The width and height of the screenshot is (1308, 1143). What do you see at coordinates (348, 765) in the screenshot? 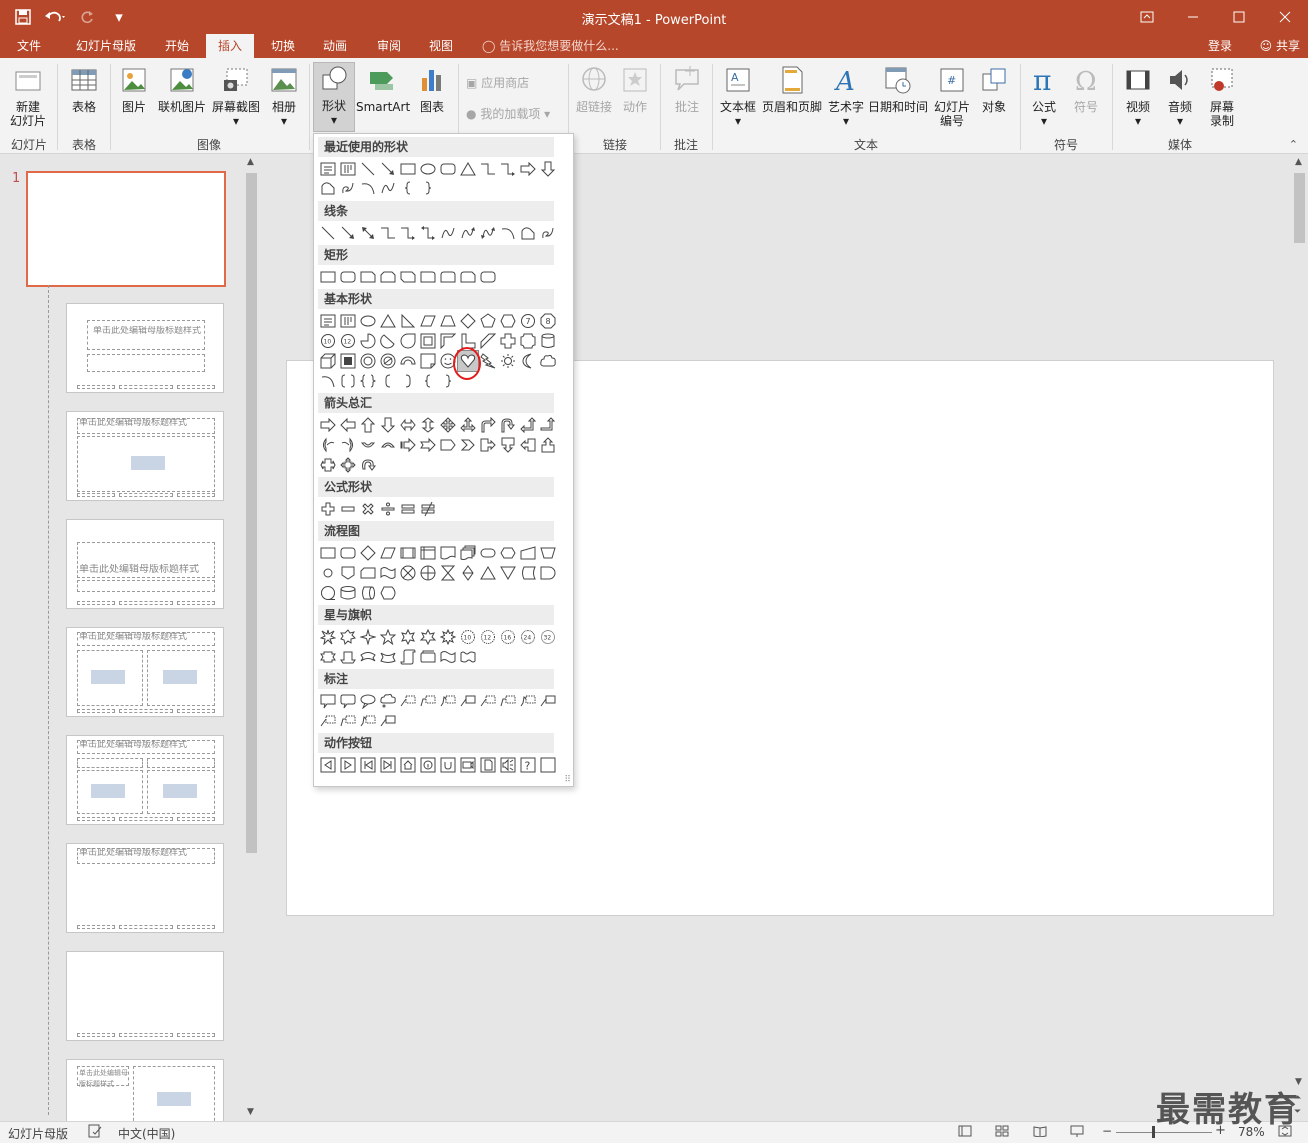
I see `actfwd-shape-icon` at bounding box center [348, 765].